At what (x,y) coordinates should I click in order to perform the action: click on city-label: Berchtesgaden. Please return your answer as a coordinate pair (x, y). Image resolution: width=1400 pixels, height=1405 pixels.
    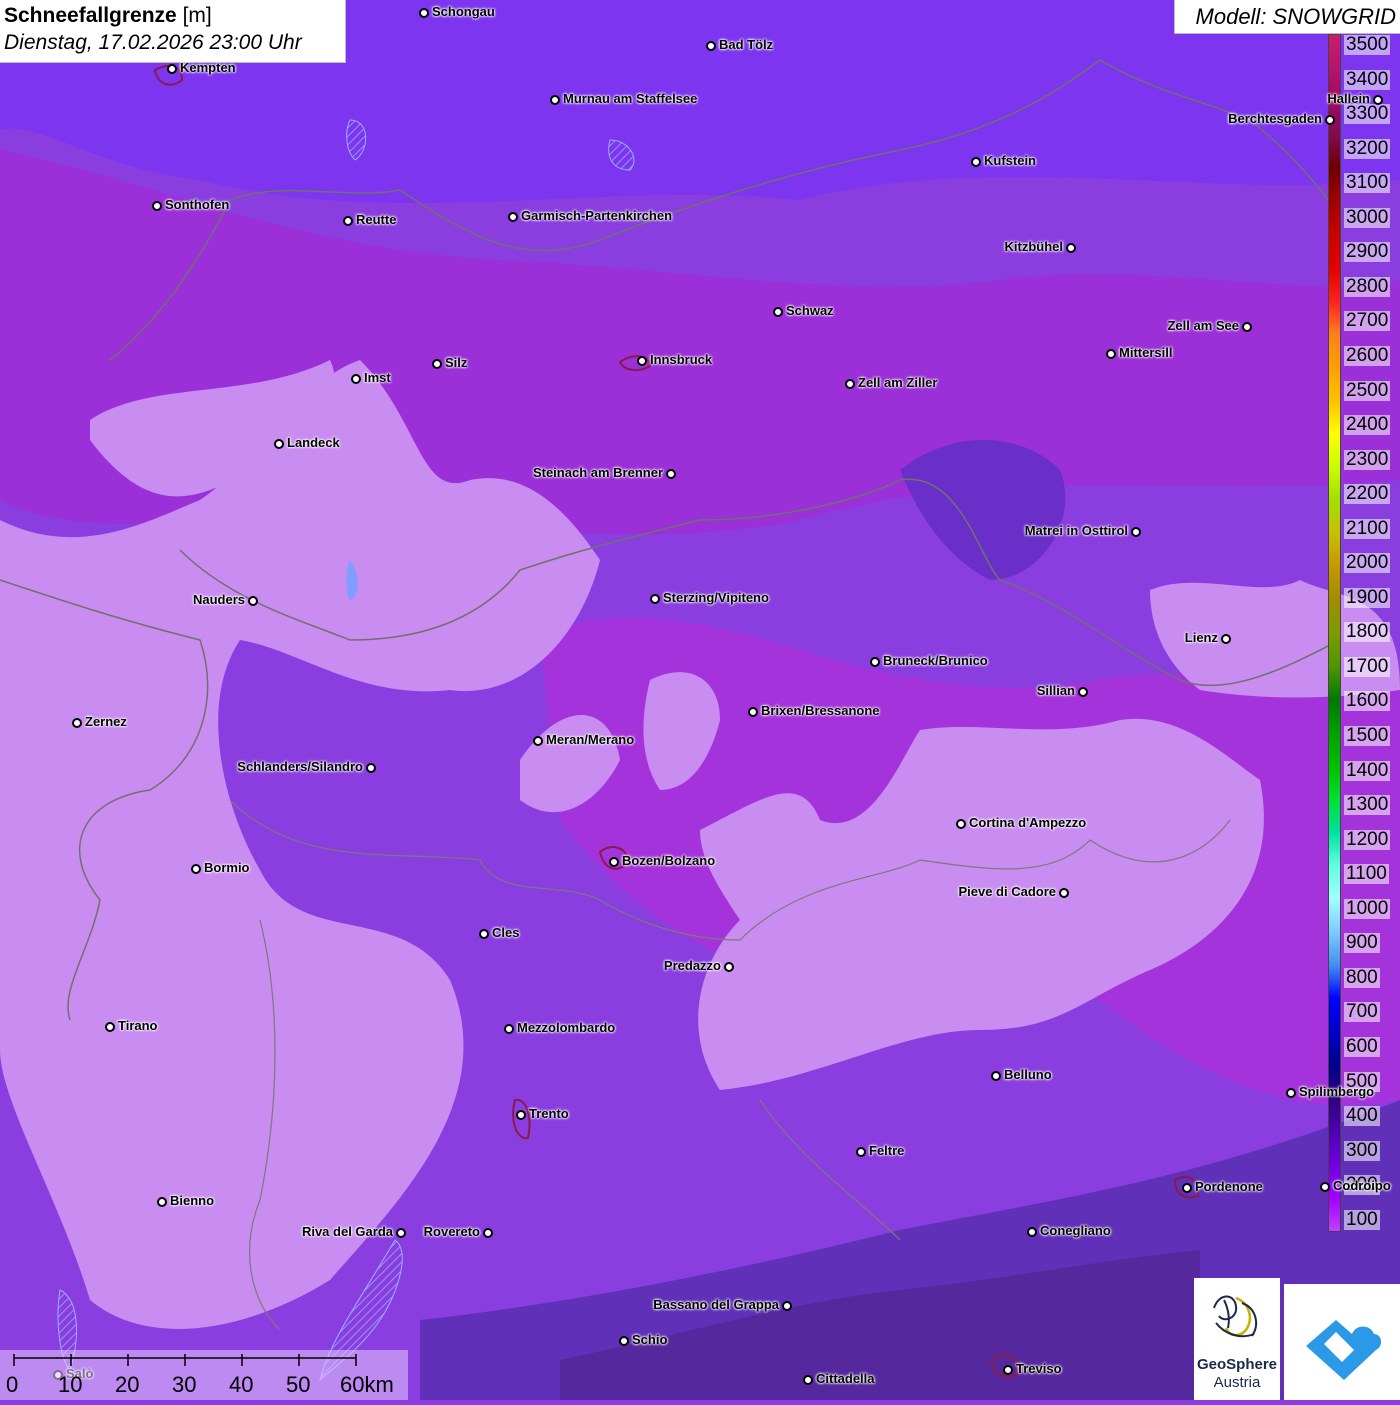
    Looking at the image, I should click on (1275, 118).